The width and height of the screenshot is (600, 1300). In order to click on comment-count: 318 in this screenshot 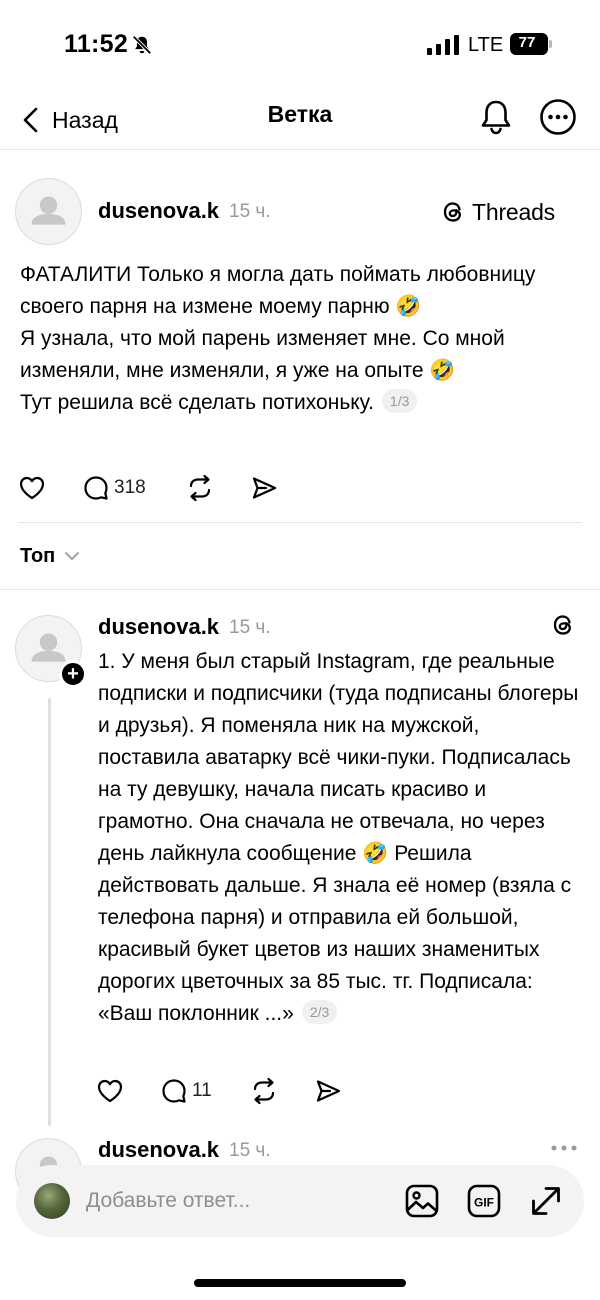, I will do `click(130, 487)`.